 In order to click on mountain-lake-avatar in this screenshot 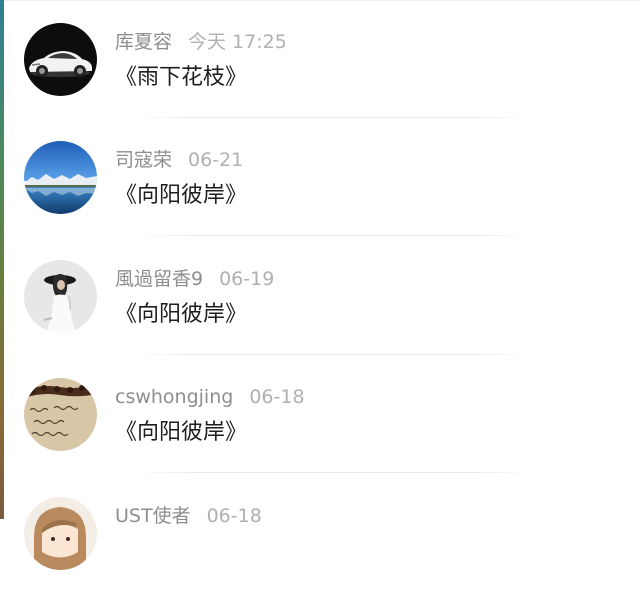, I will do `click(60, 177)`.